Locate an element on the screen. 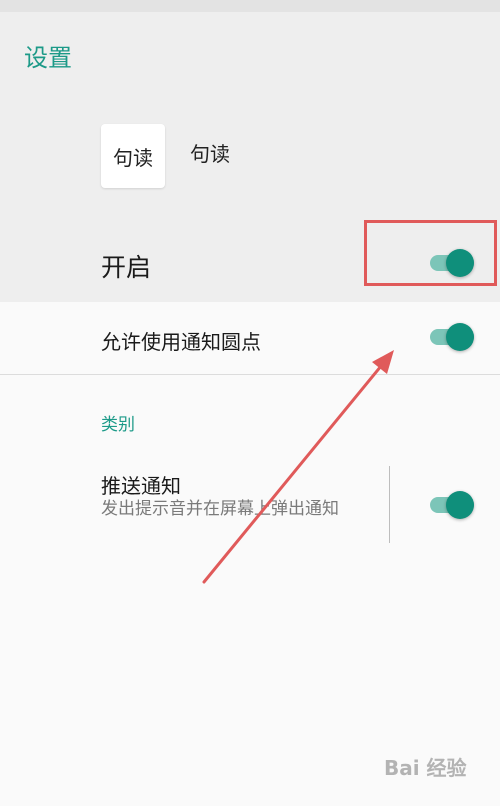 This screenshot has height=806, width=500. arrow-shaft is located at coordinates (295, 471).